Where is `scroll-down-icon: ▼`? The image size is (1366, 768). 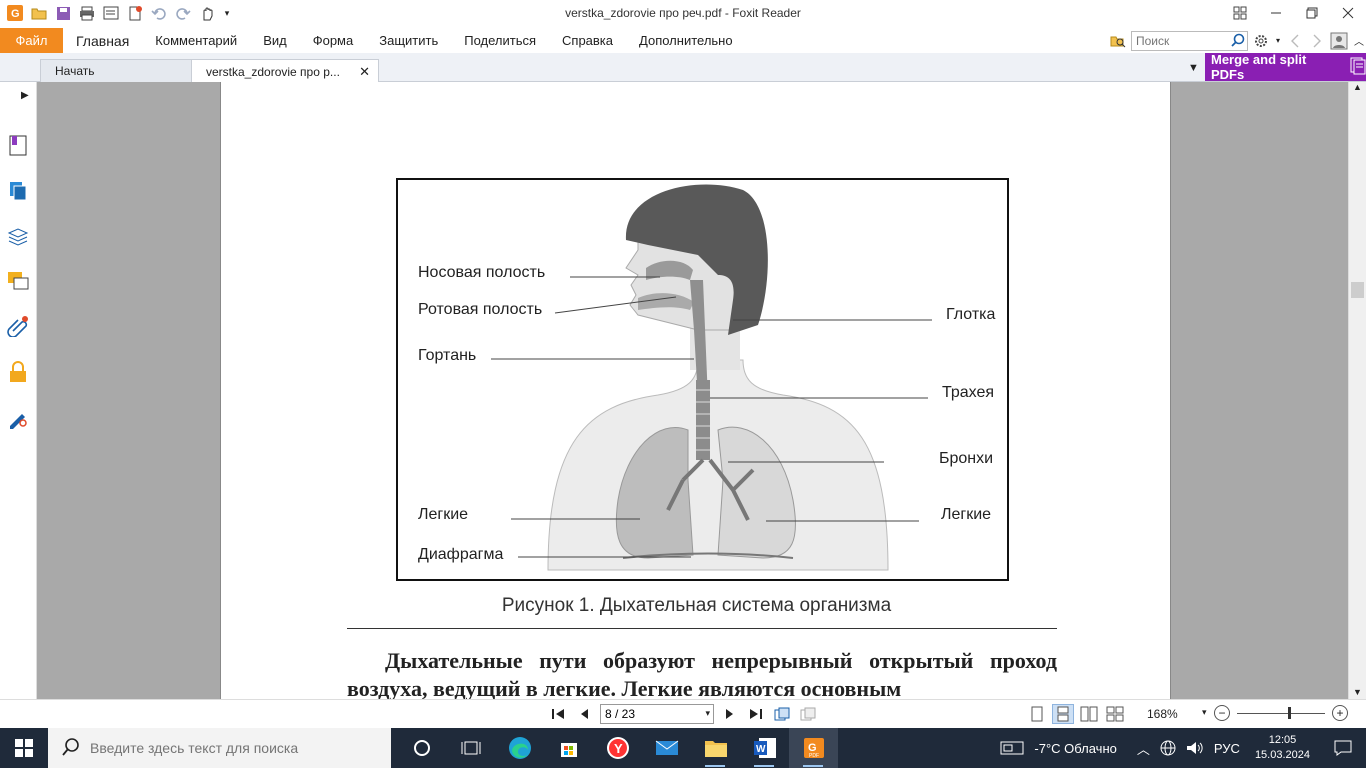
scroll-down-icon: ▼ is located at coordinates (1357, 692).